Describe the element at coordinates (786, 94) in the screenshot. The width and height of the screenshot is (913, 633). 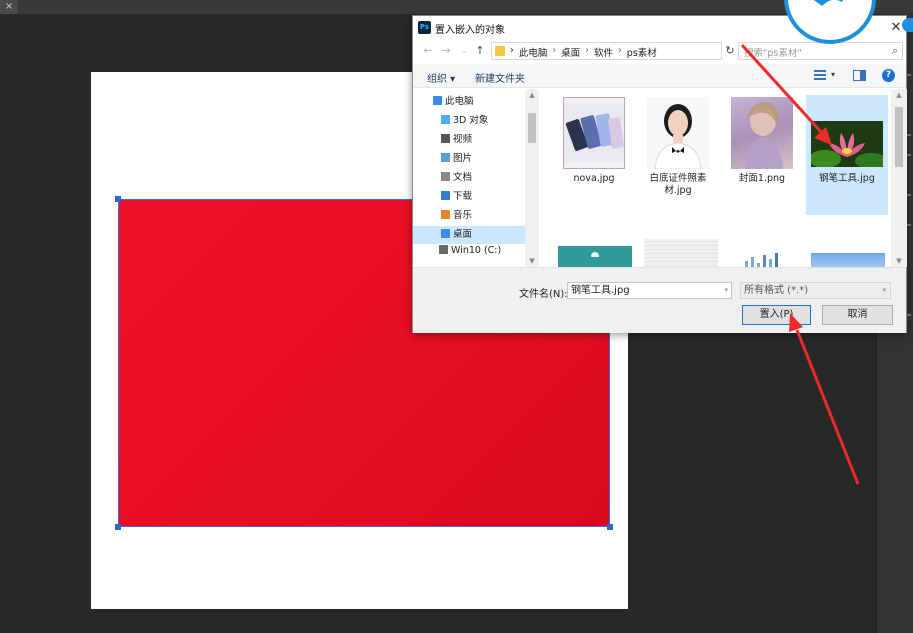
I see `arrow-to-selected-file` at that location.